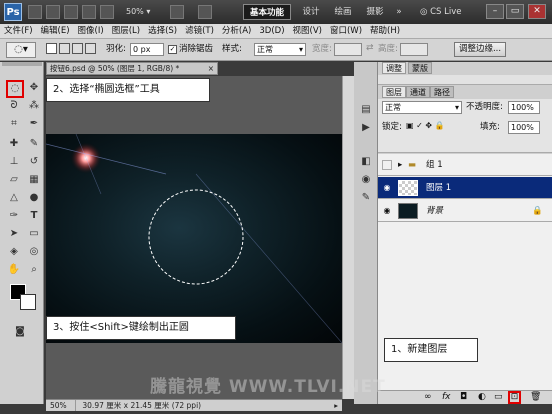 Image resolution: width=552 pixels, height=414 pixels. Describe the element at coordinates (524, 107) in the screenshot. I see `opacity-input: 100%` at that location.